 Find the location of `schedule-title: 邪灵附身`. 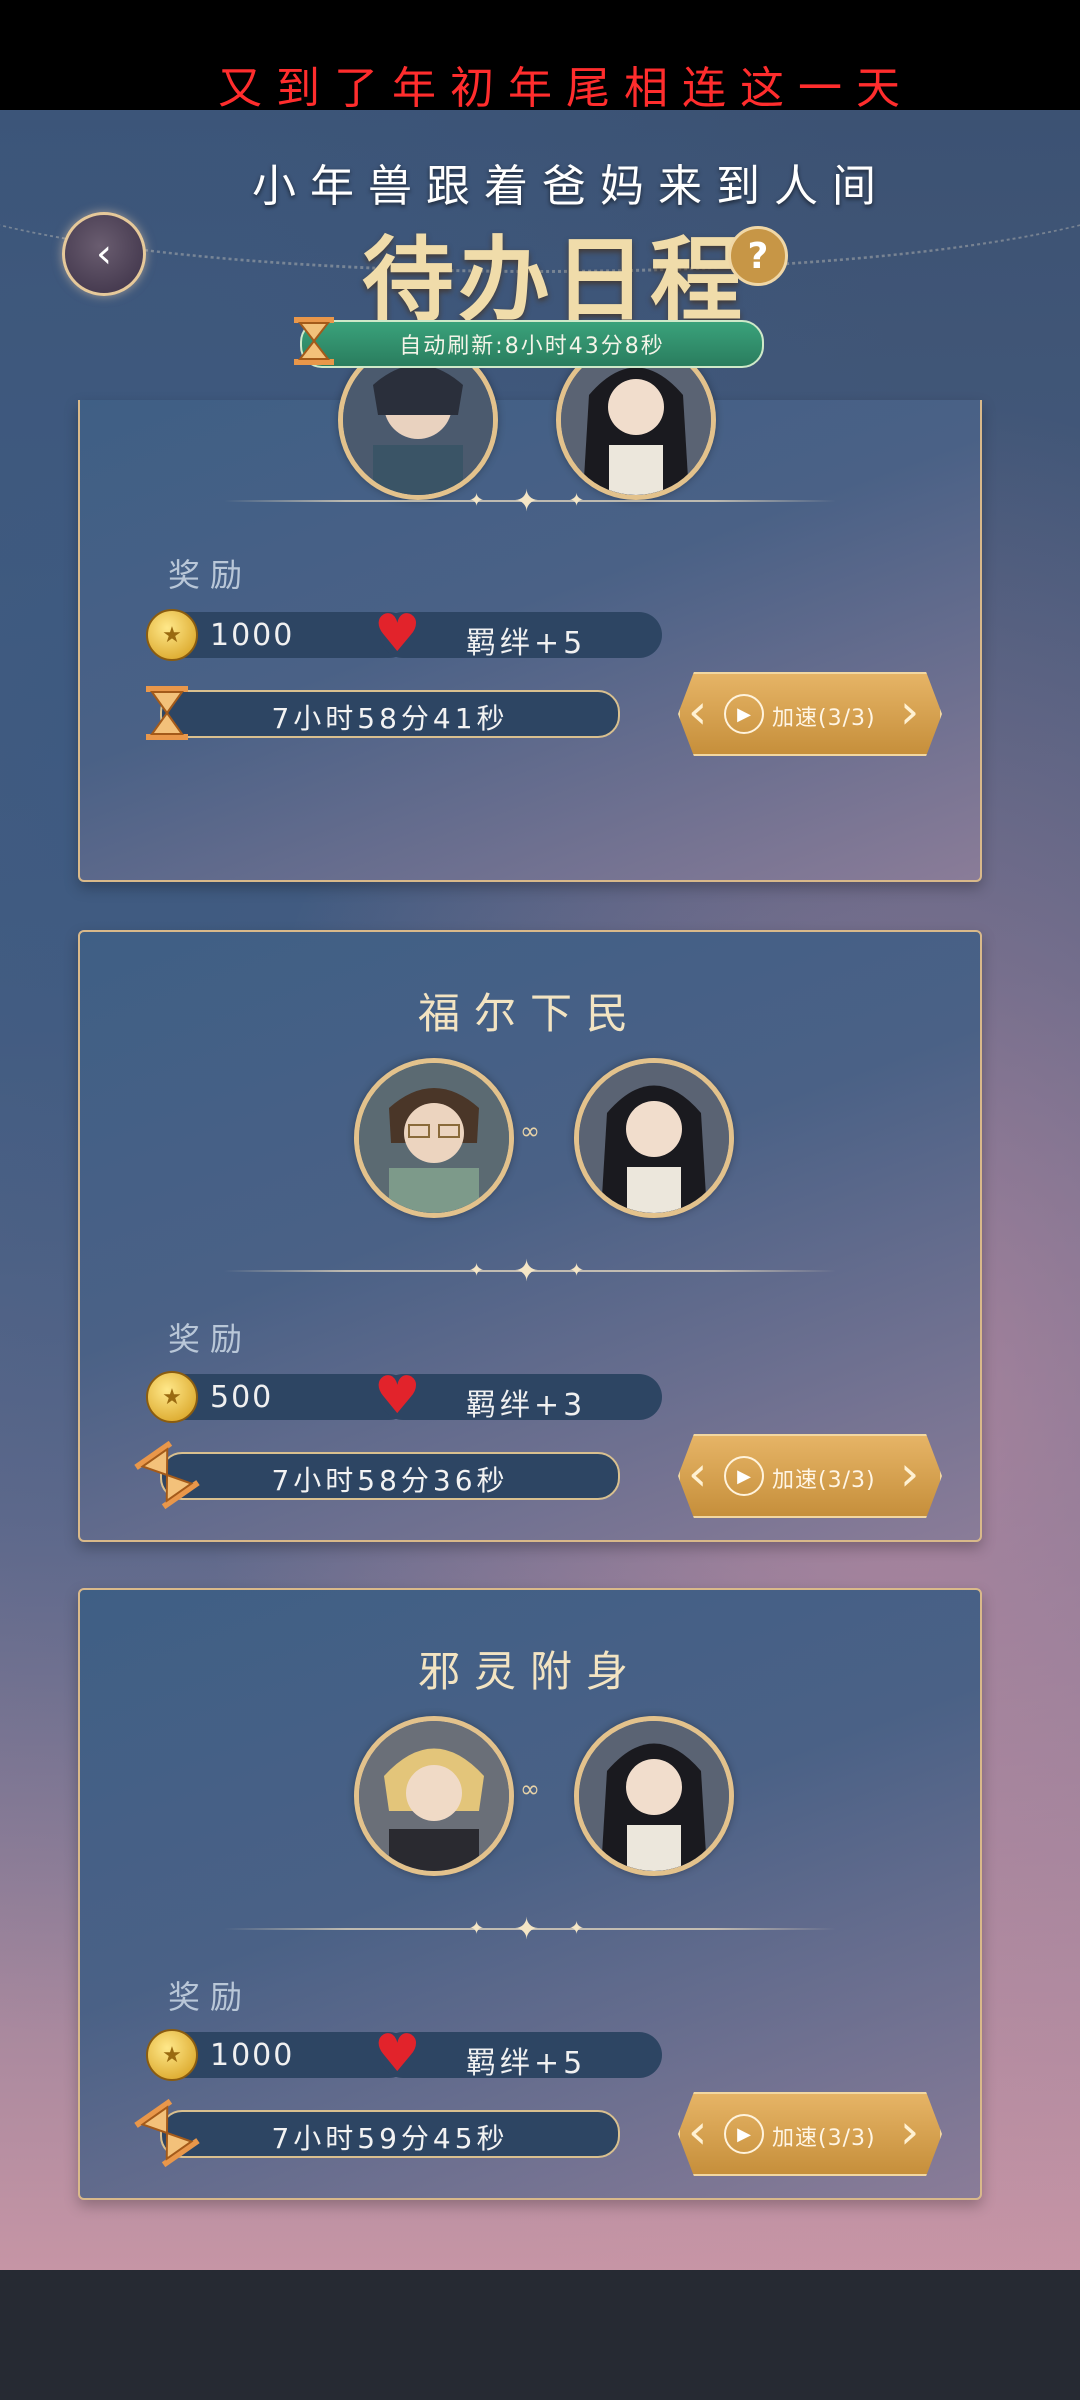

schedule-title: 邪灵附身 is located at coordinates (529, 1671).